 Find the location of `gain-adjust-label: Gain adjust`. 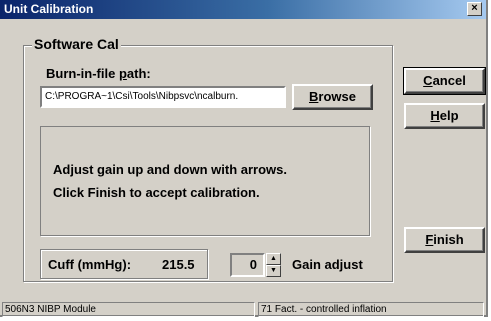

gain-adjust-label: Gain adjust is located at coordinates (327, 264).